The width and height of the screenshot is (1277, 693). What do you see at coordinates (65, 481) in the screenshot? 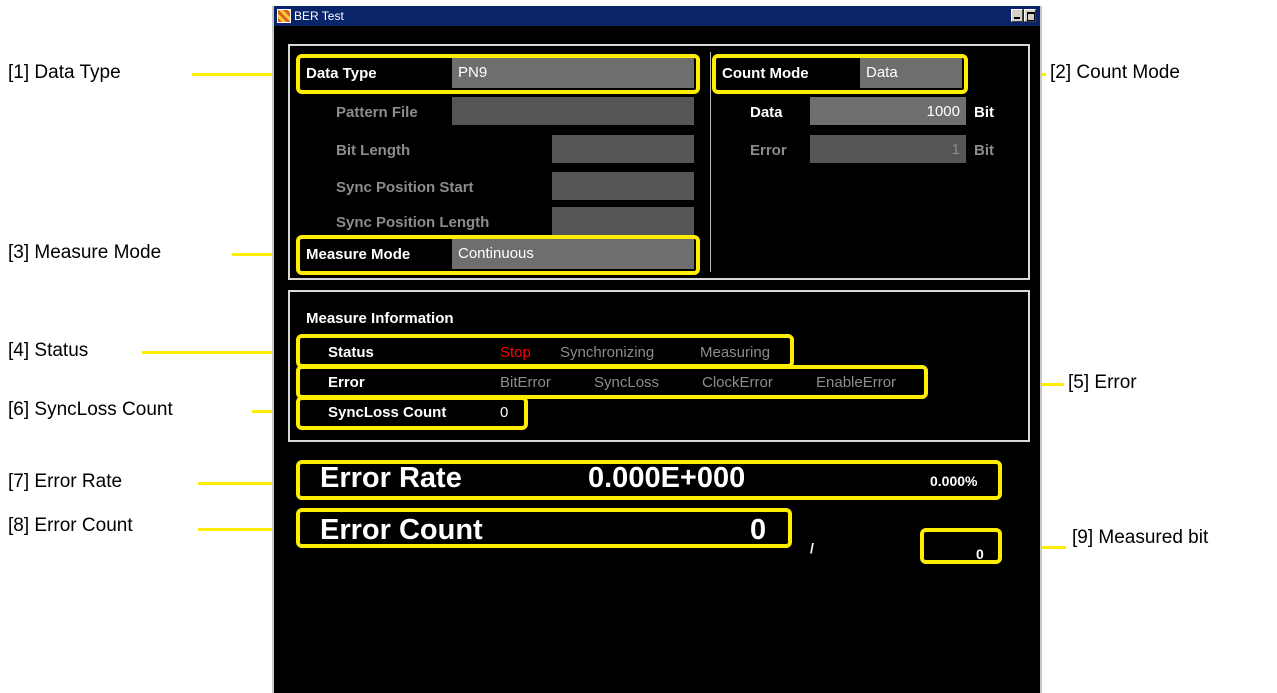
I see `callout-error-rate: [7] Error Rate` at bounding box center [65, 481].